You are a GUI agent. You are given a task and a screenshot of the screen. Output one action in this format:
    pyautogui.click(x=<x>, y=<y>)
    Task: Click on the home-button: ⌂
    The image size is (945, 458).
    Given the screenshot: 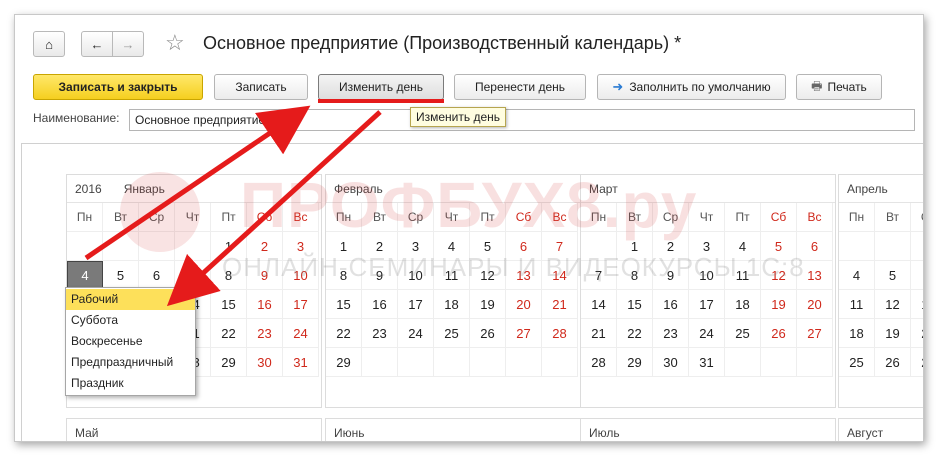 What is the action you would take?
    pyautogui.click(x=49, y=44)
    